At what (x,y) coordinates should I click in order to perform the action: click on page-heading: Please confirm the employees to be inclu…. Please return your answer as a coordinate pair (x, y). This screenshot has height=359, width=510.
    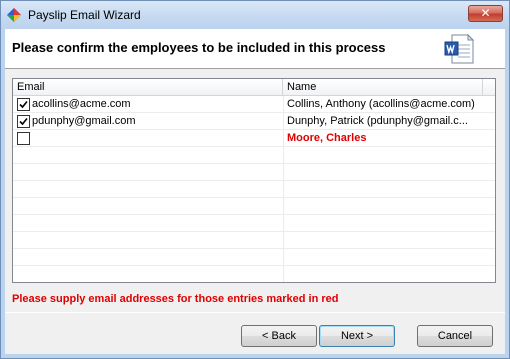
    Looking at the image, I should click on (199, 47).